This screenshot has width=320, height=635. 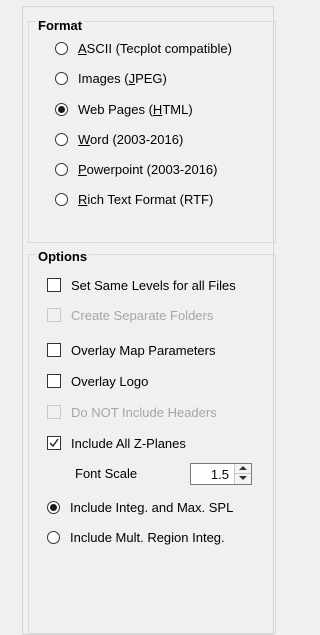 I want to click on format-option-images-jpeg: Images (JPEG), so click(x=111, y=78).